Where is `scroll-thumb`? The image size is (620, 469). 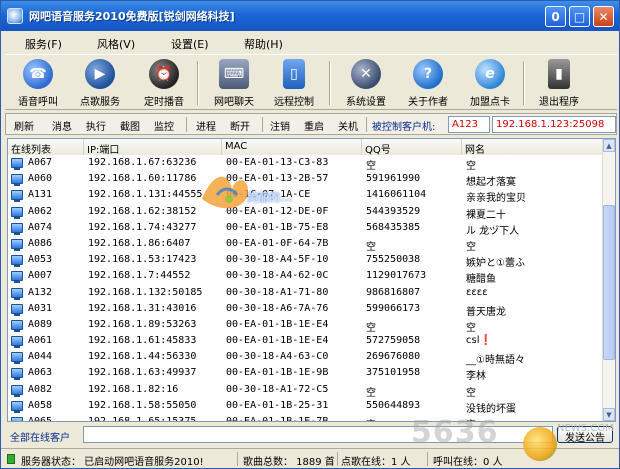 scroll-thumb is located at coordinates (609, 282).